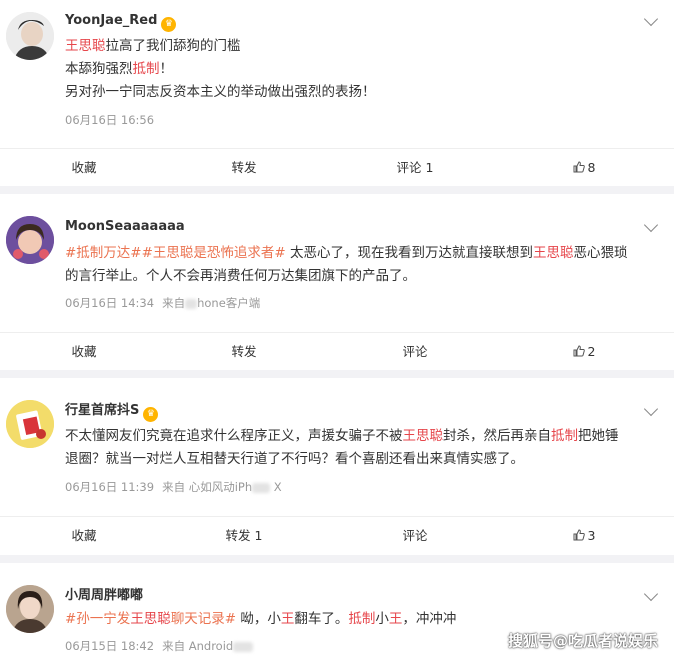 This screenshot has width=674, height=661. Describe the element at coordinates (125, 227) in the screenshot. I see `username: MoonSeaaaaaaa` at that location.